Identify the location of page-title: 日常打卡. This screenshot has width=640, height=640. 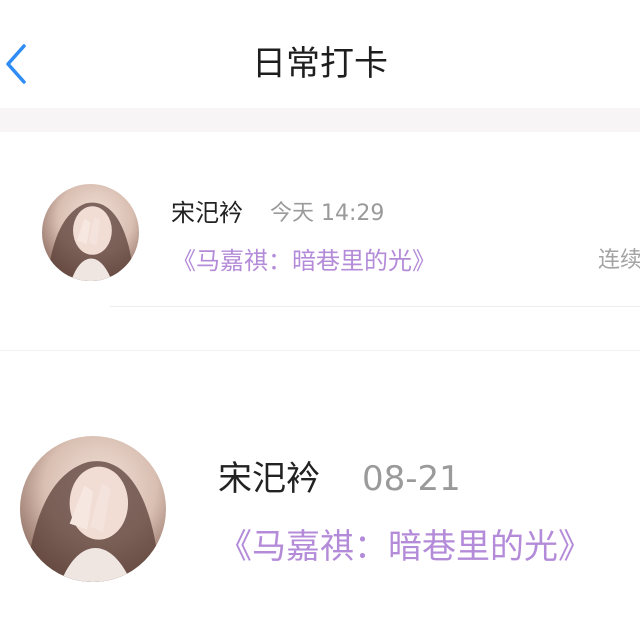
(320, 64).